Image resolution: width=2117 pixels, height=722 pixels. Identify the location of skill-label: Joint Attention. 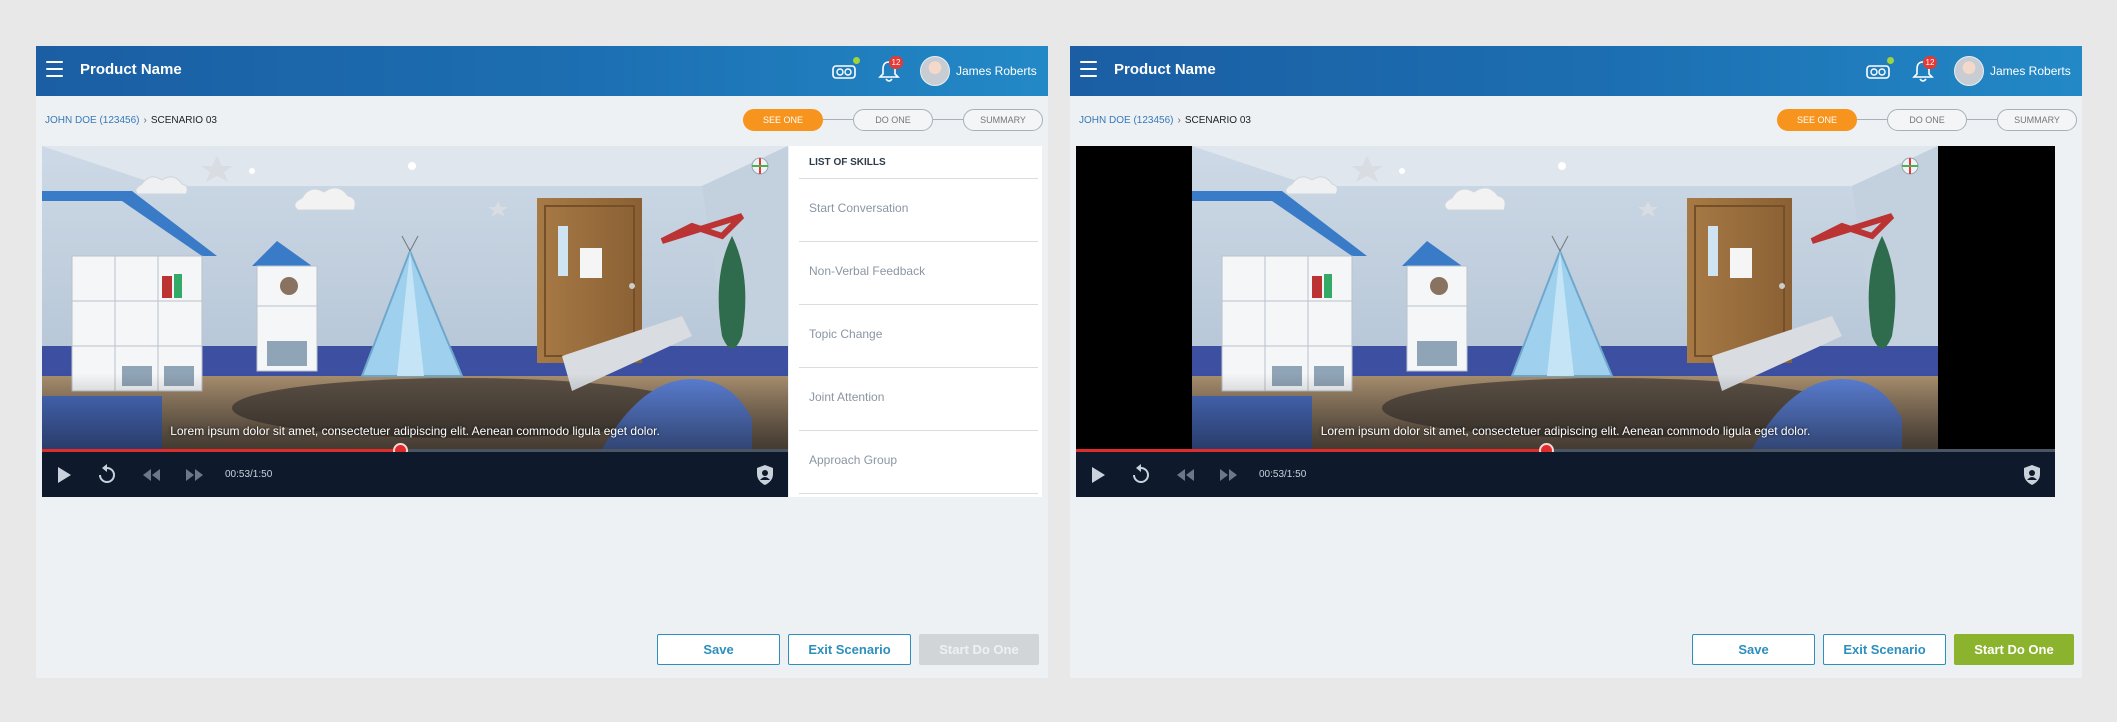
(847, 397).